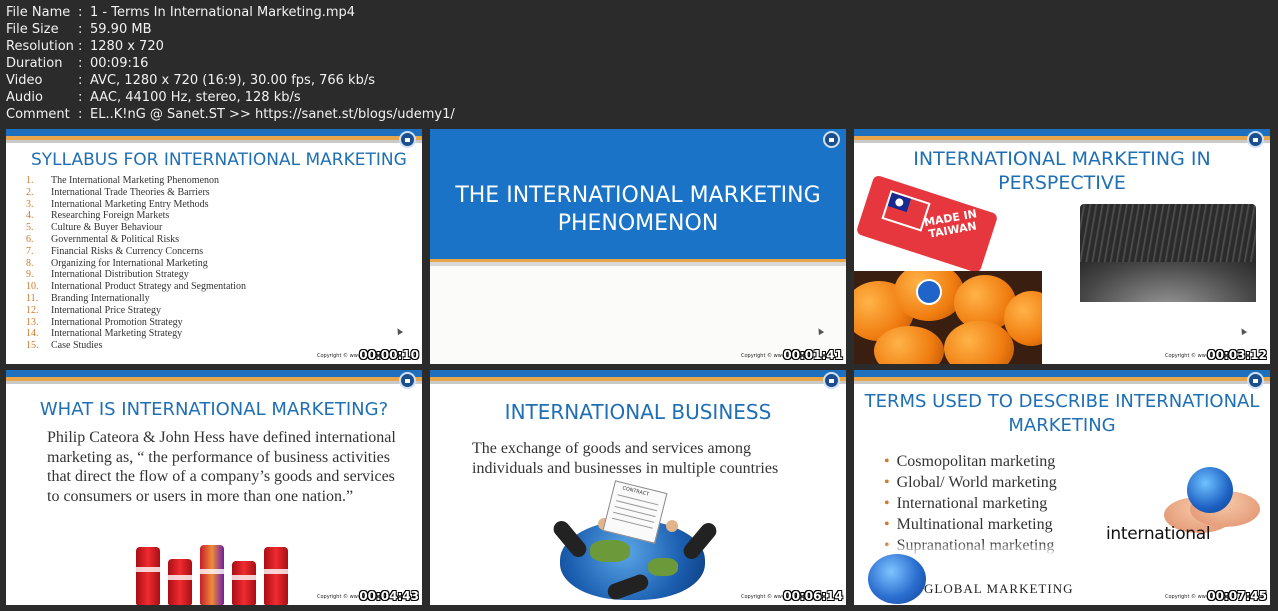 The height and width of the screenshot is (611, 1278). What do you see at coordinates (120, 275) in the screenshot?
I see `list-text: International Distribution Strategy` at bounding box center [120, 275].